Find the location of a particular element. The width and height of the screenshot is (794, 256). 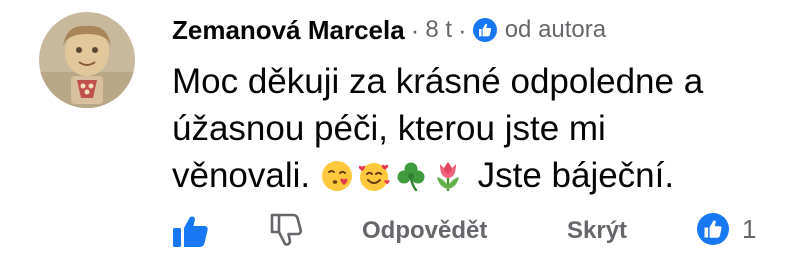

author-badge: od autora is located at coordinates (539, 30).